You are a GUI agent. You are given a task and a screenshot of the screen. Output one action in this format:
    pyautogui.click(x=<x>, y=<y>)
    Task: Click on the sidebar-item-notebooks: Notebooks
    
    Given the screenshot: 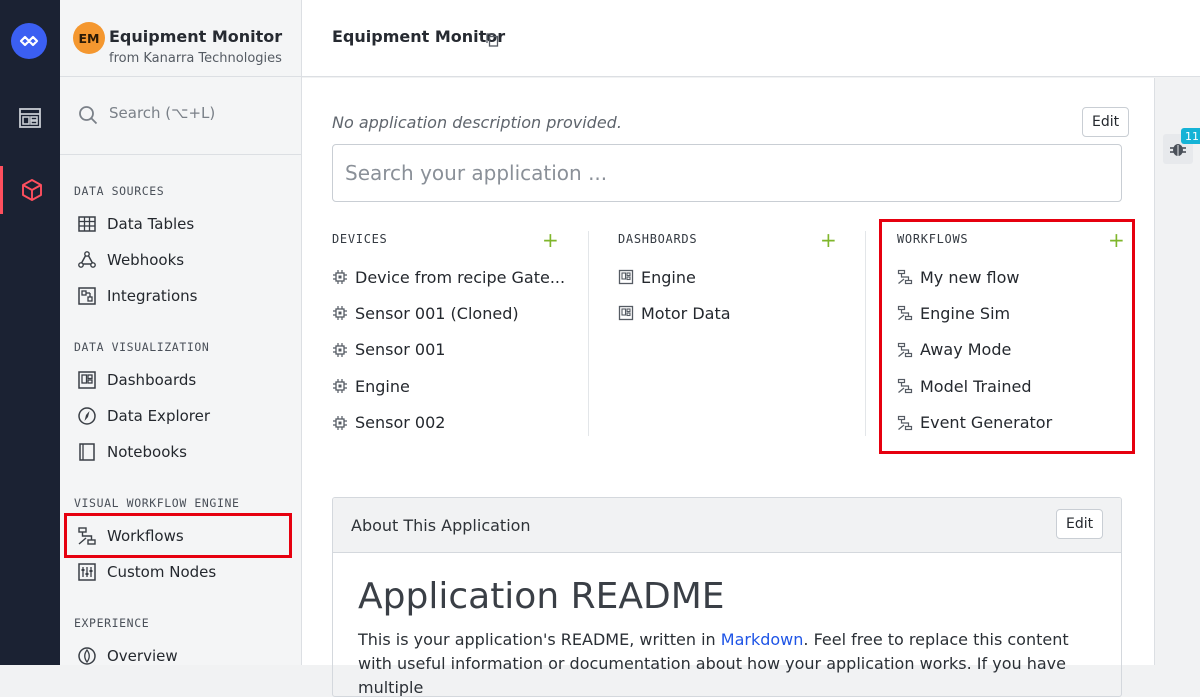 What is the action you would take?
    pyautogui.click(x=131, y=452)
    